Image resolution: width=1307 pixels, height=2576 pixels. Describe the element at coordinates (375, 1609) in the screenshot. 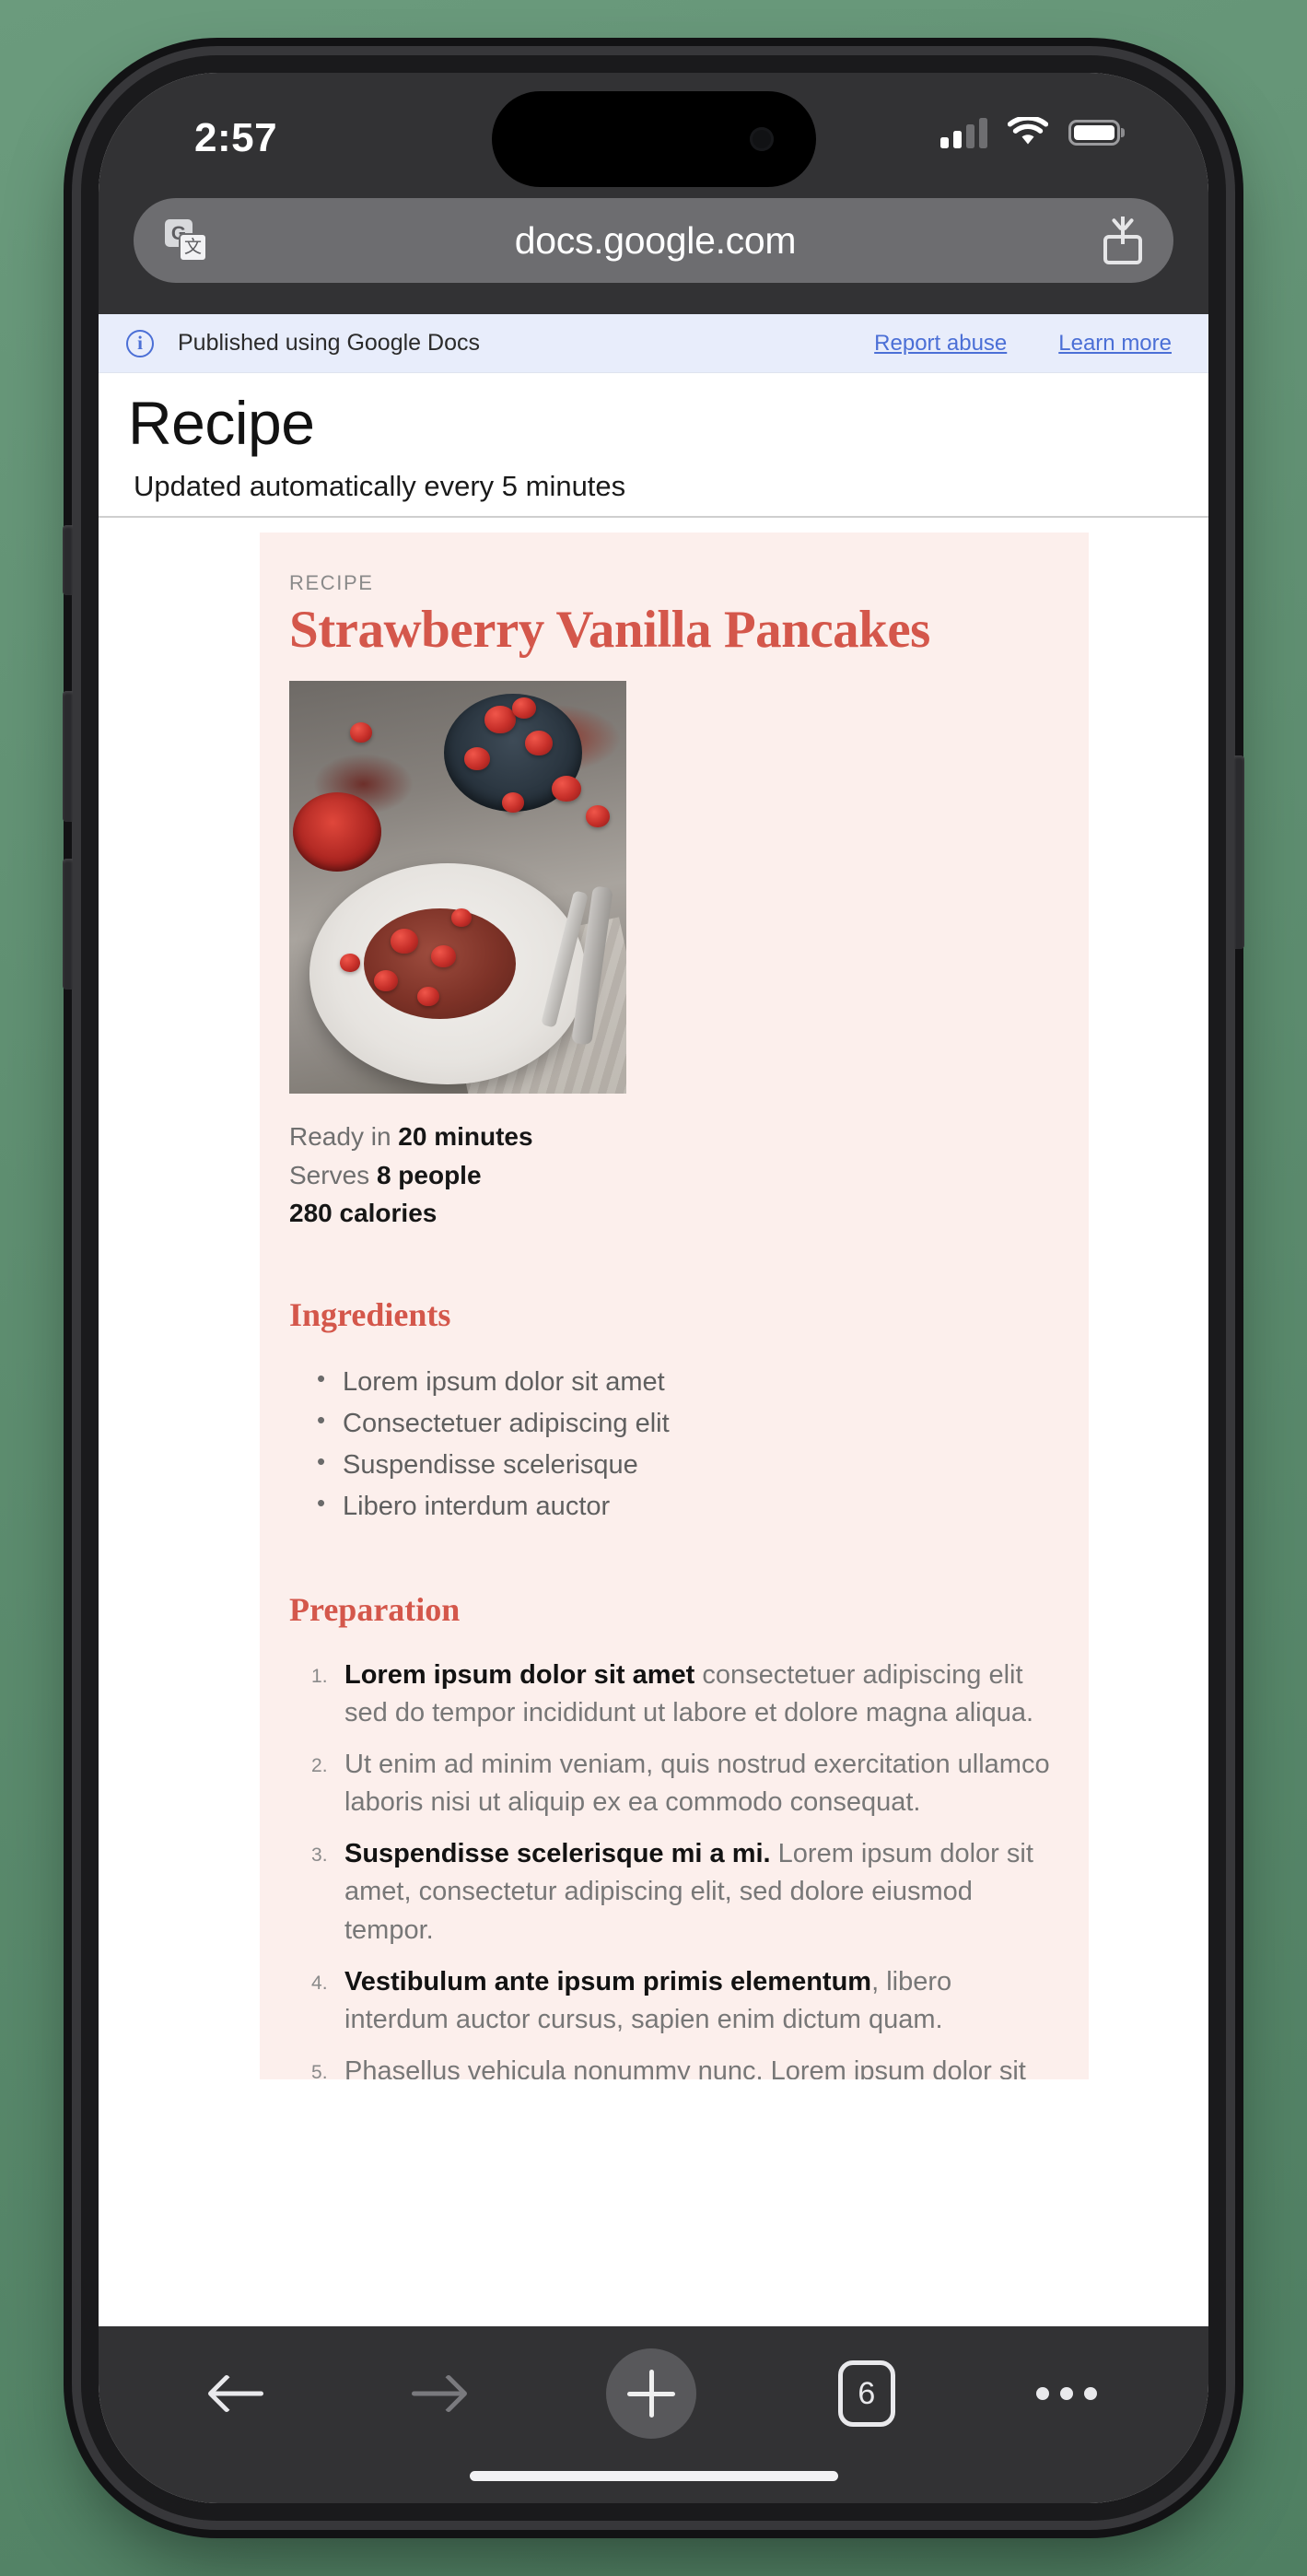

I see `preparation-heading: Preparation` at that location.